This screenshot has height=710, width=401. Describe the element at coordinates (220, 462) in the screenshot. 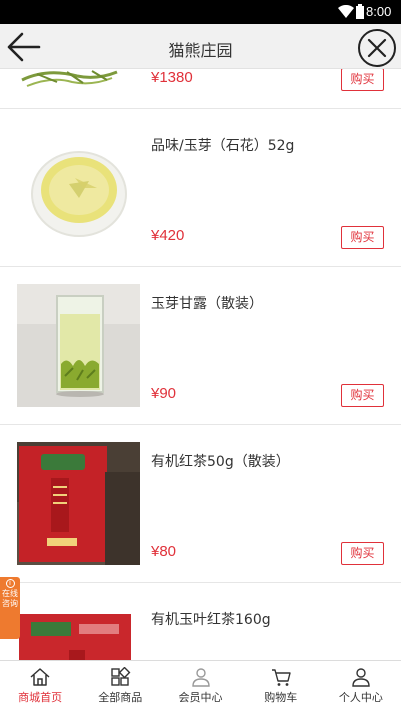

I see `product-name: 有机红茶50g（散装）` at that location.